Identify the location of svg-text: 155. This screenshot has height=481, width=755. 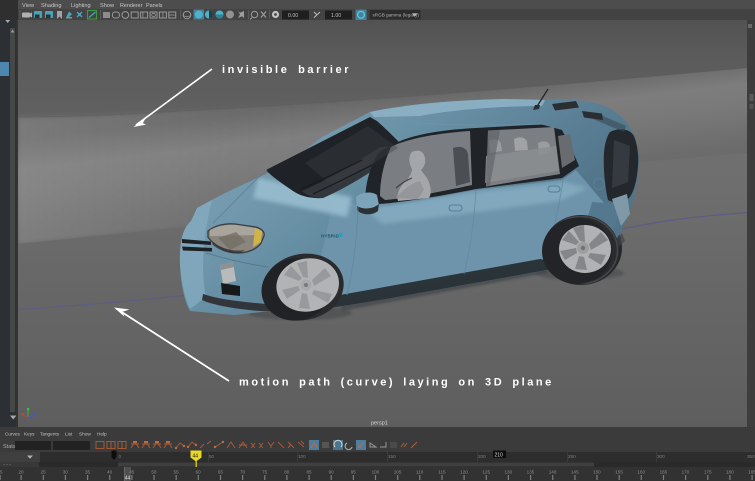
(619, 472).